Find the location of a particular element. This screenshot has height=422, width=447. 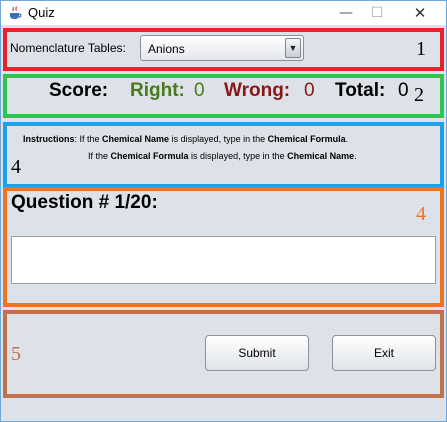

score-label: Score: is located at coordinates (79, 90).